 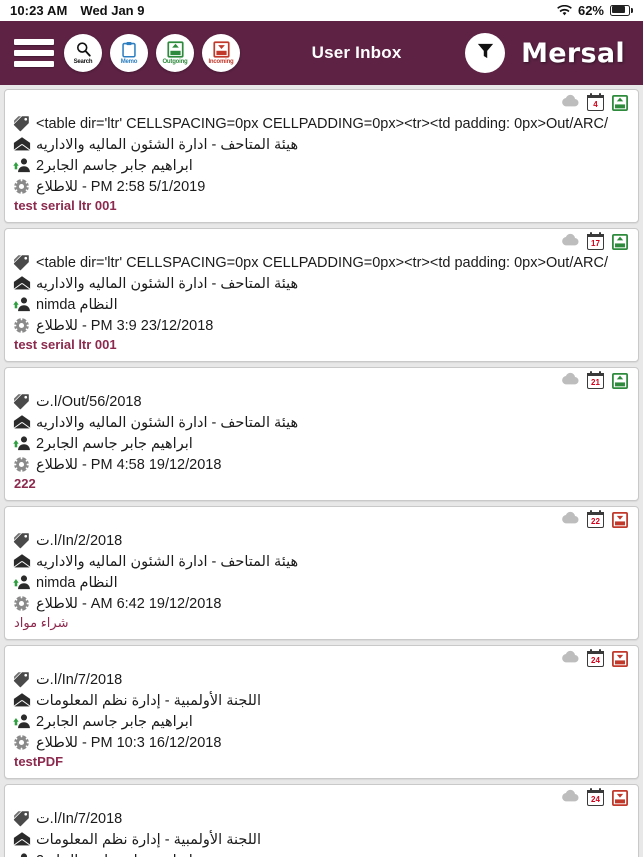 I want to click on memo-button: Memo, so click(x=129, y=53).